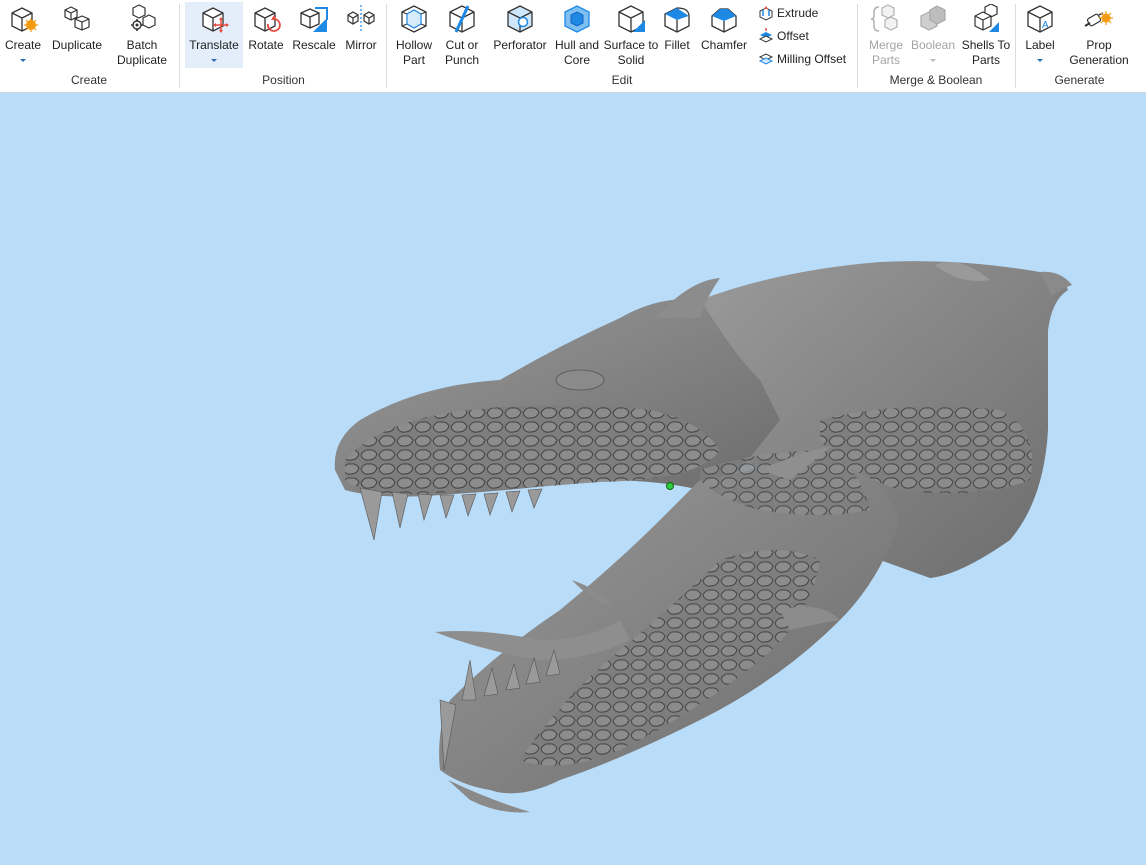 The width and height of the screenshot is (1146, 865). Describe the element at coordinates (462, 52) in the screenshot. I see `cut-or-punch-label: Cut or Punch` at that location.